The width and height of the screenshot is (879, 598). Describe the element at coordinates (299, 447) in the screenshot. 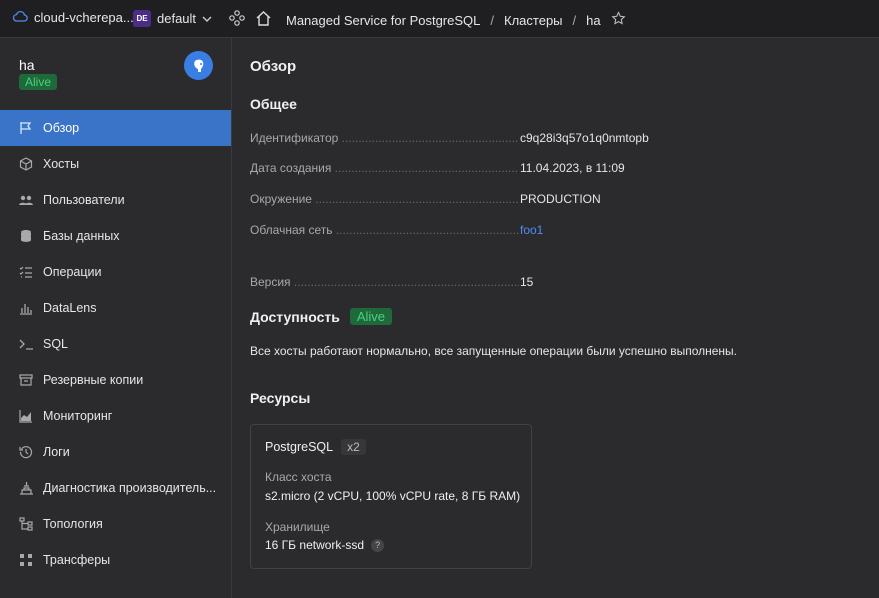

I see `resource-name: PostgreSQL` at that location.